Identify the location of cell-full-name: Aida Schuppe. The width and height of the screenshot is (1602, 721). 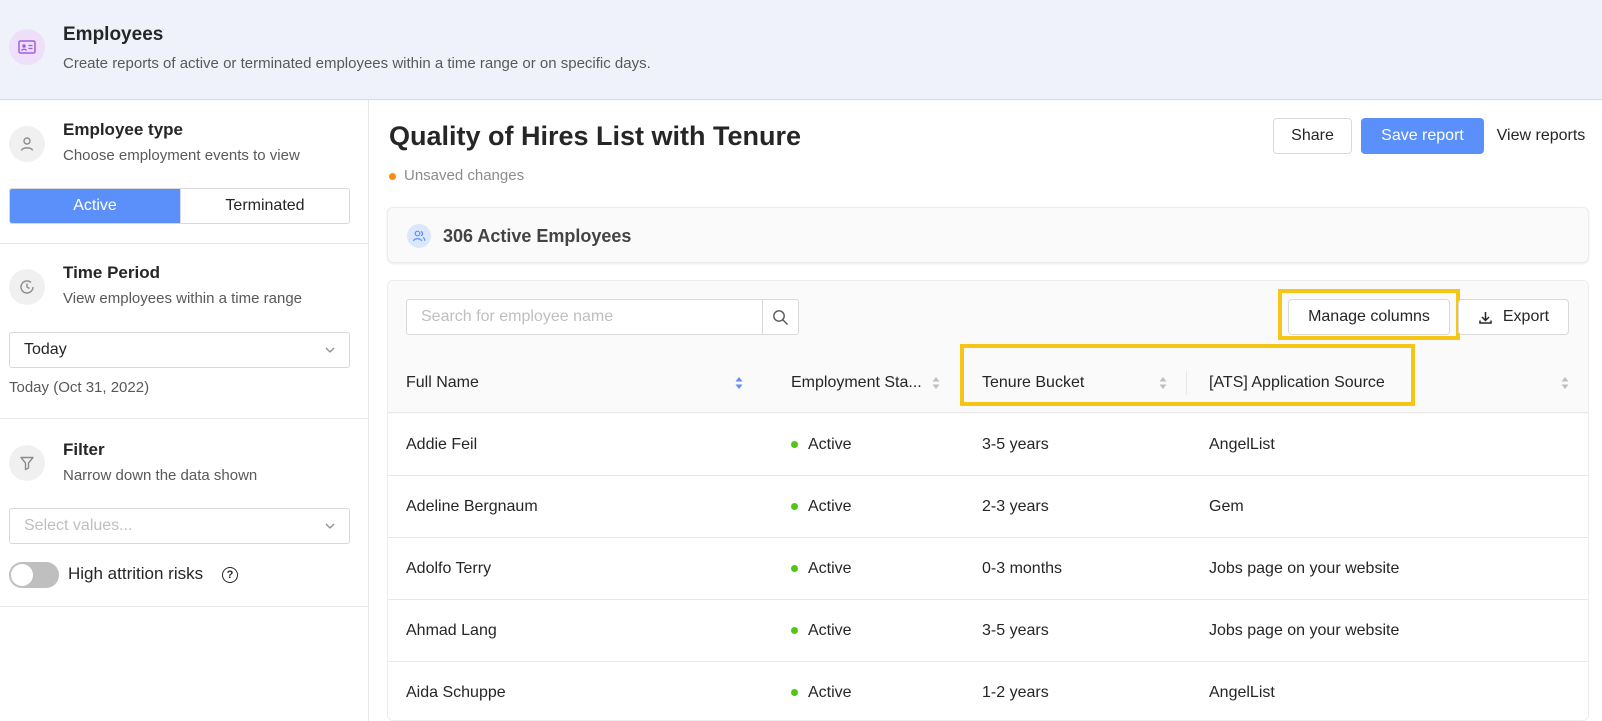
(456, 692).